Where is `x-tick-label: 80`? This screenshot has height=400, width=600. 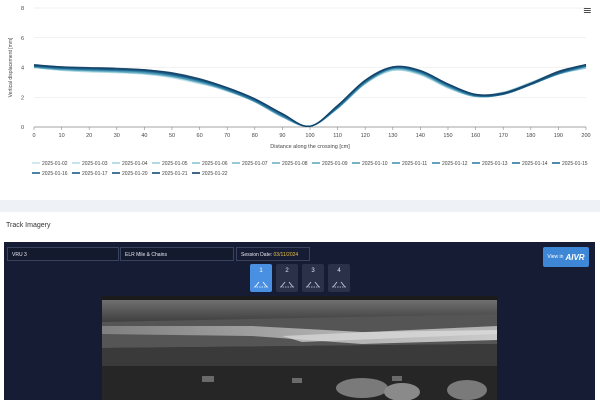 x-tick-label: 80 is located at coordinates (255, 136).